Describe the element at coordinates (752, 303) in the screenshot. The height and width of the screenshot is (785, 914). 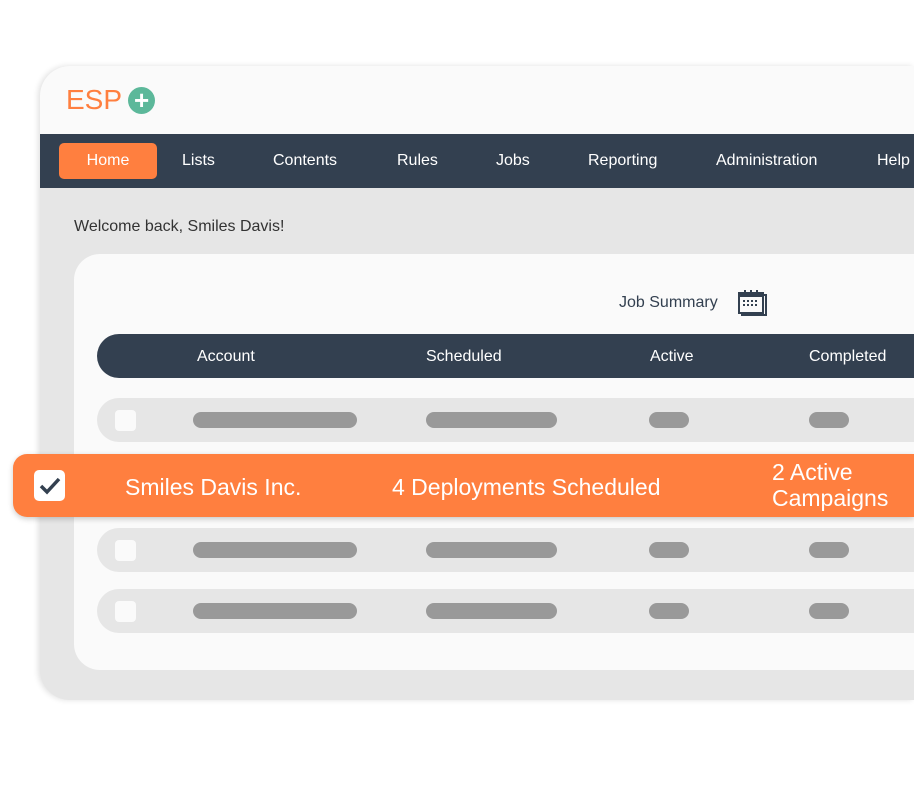
I see `calendar-icon` at that location.